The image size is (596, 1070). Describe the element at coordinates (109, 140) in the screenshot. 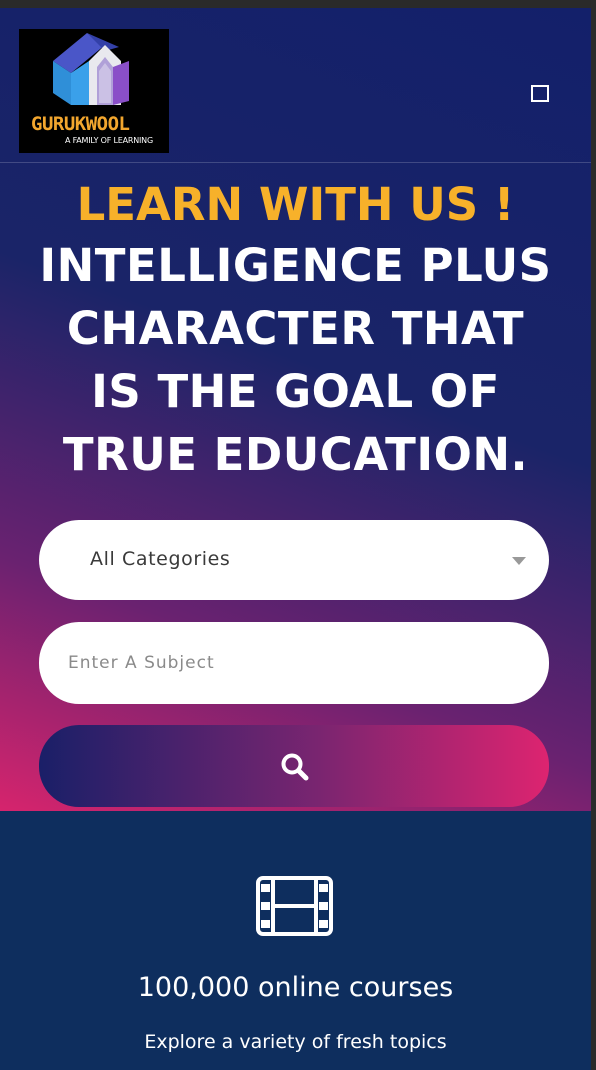

I see `logo-tagline: A FAMILY OF LEARNING` at that location.